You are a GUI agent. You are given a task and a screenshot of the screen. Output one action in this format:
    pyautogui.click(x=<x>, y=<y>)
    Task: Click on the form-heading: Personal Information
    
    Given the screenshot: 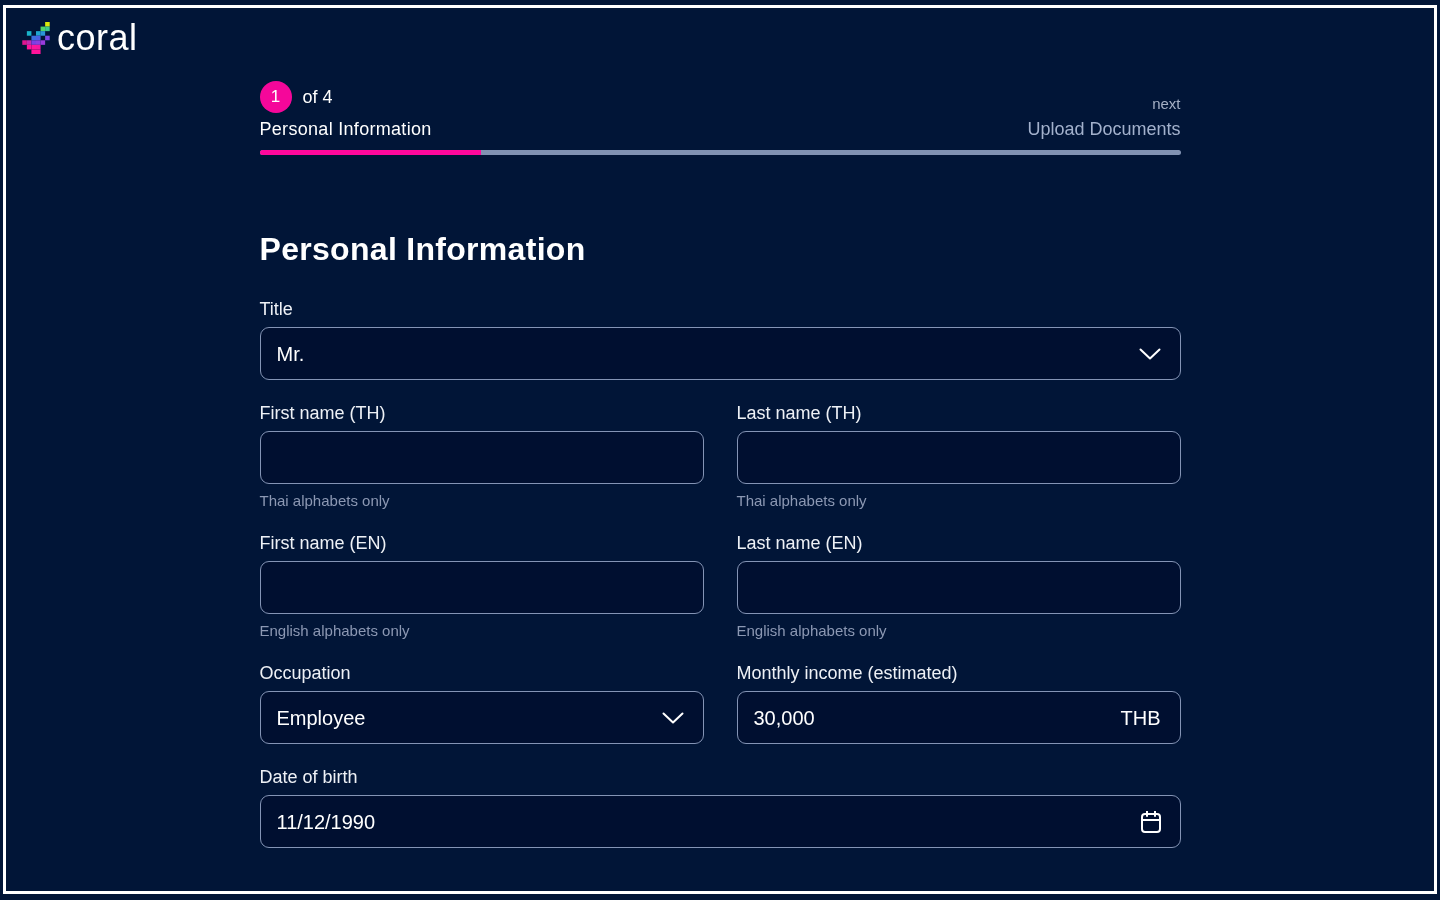 What is the action you would take?
    pyautogui.click(x=423, y=249)
    